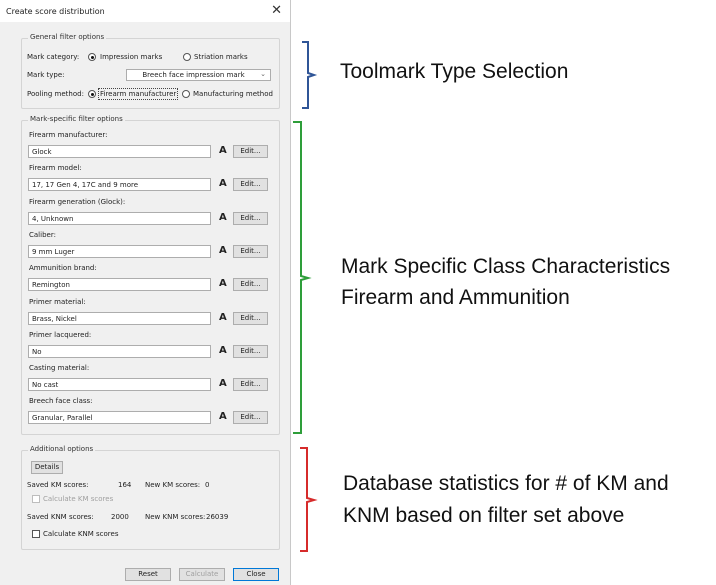  Describe the element at coordinates (68, 135) in the screenshot. I see `field-label: Firearm manufacturer:` at that location.